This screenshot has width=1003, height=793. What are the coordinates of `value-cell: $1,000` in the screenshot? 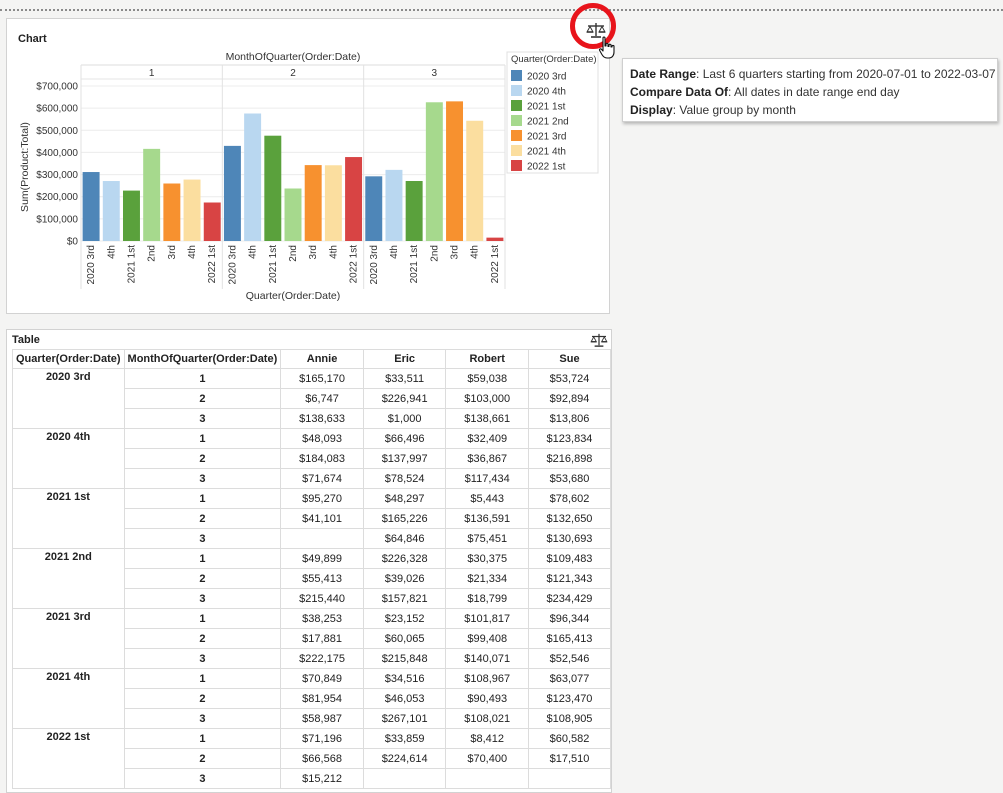 It's located at (404, 418).